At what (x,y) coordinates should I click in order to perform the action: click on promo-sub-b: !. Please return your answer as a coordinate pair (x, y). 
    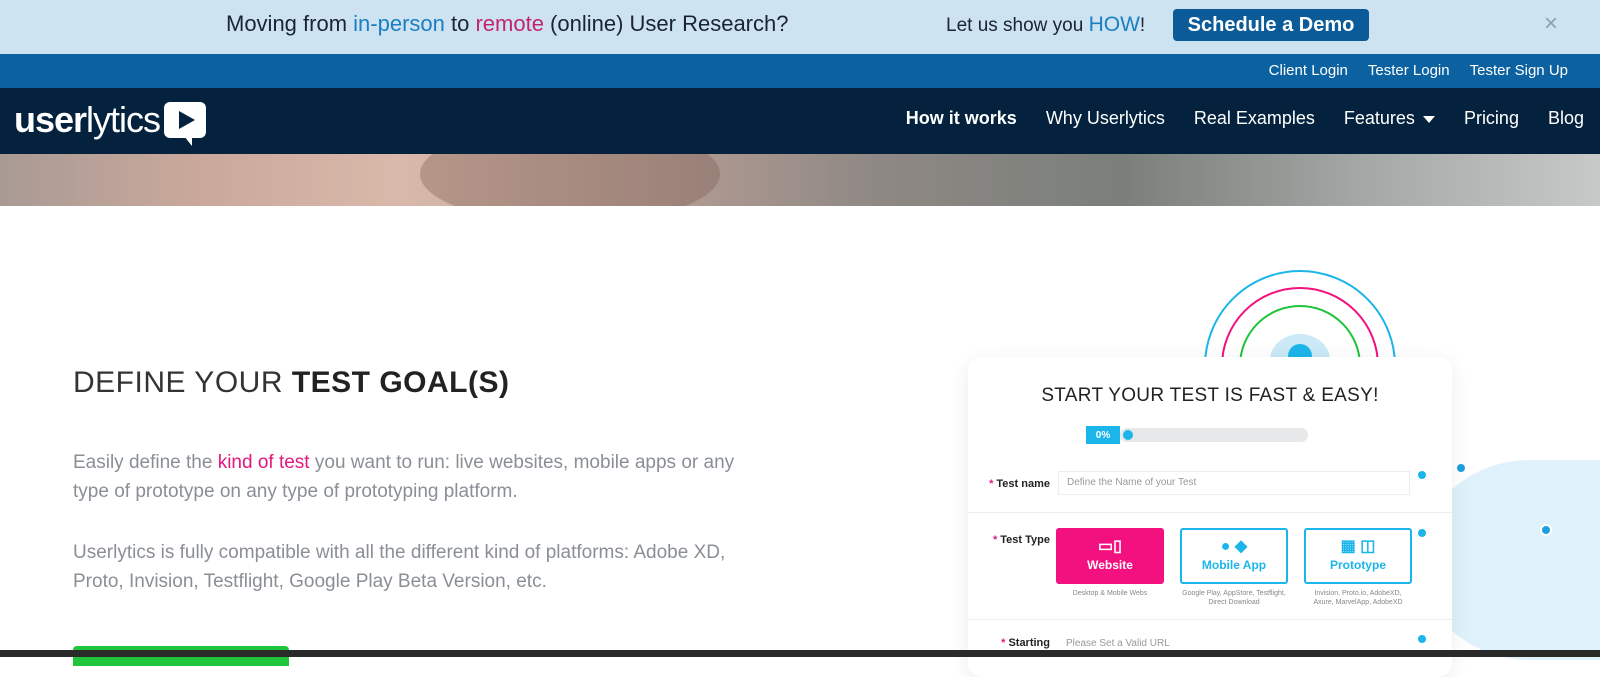
    Looking at the image, I should click on (1142, 25).